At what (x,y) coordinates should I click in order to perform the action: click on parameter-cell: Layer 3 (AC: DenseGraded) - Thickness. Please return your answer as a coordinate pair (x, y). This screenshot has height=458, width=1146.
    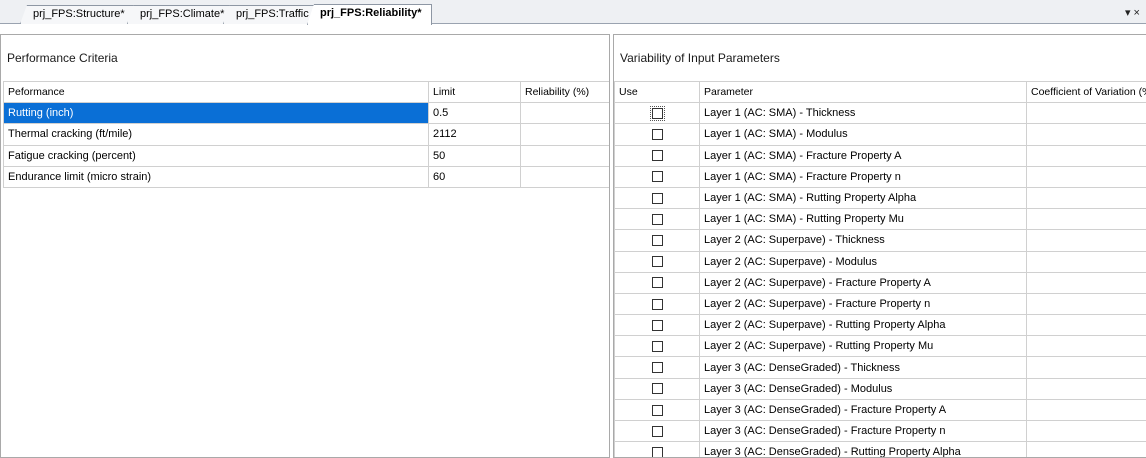
    Looking at the image, I should click on (863, 367).